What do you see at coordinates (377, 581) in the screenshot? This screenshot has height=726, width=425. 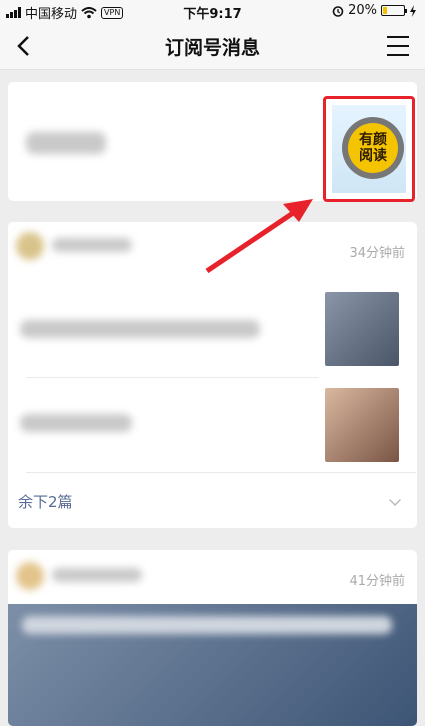 I see `card-time-2: 41分钟前` at bounding box center [377, 581].